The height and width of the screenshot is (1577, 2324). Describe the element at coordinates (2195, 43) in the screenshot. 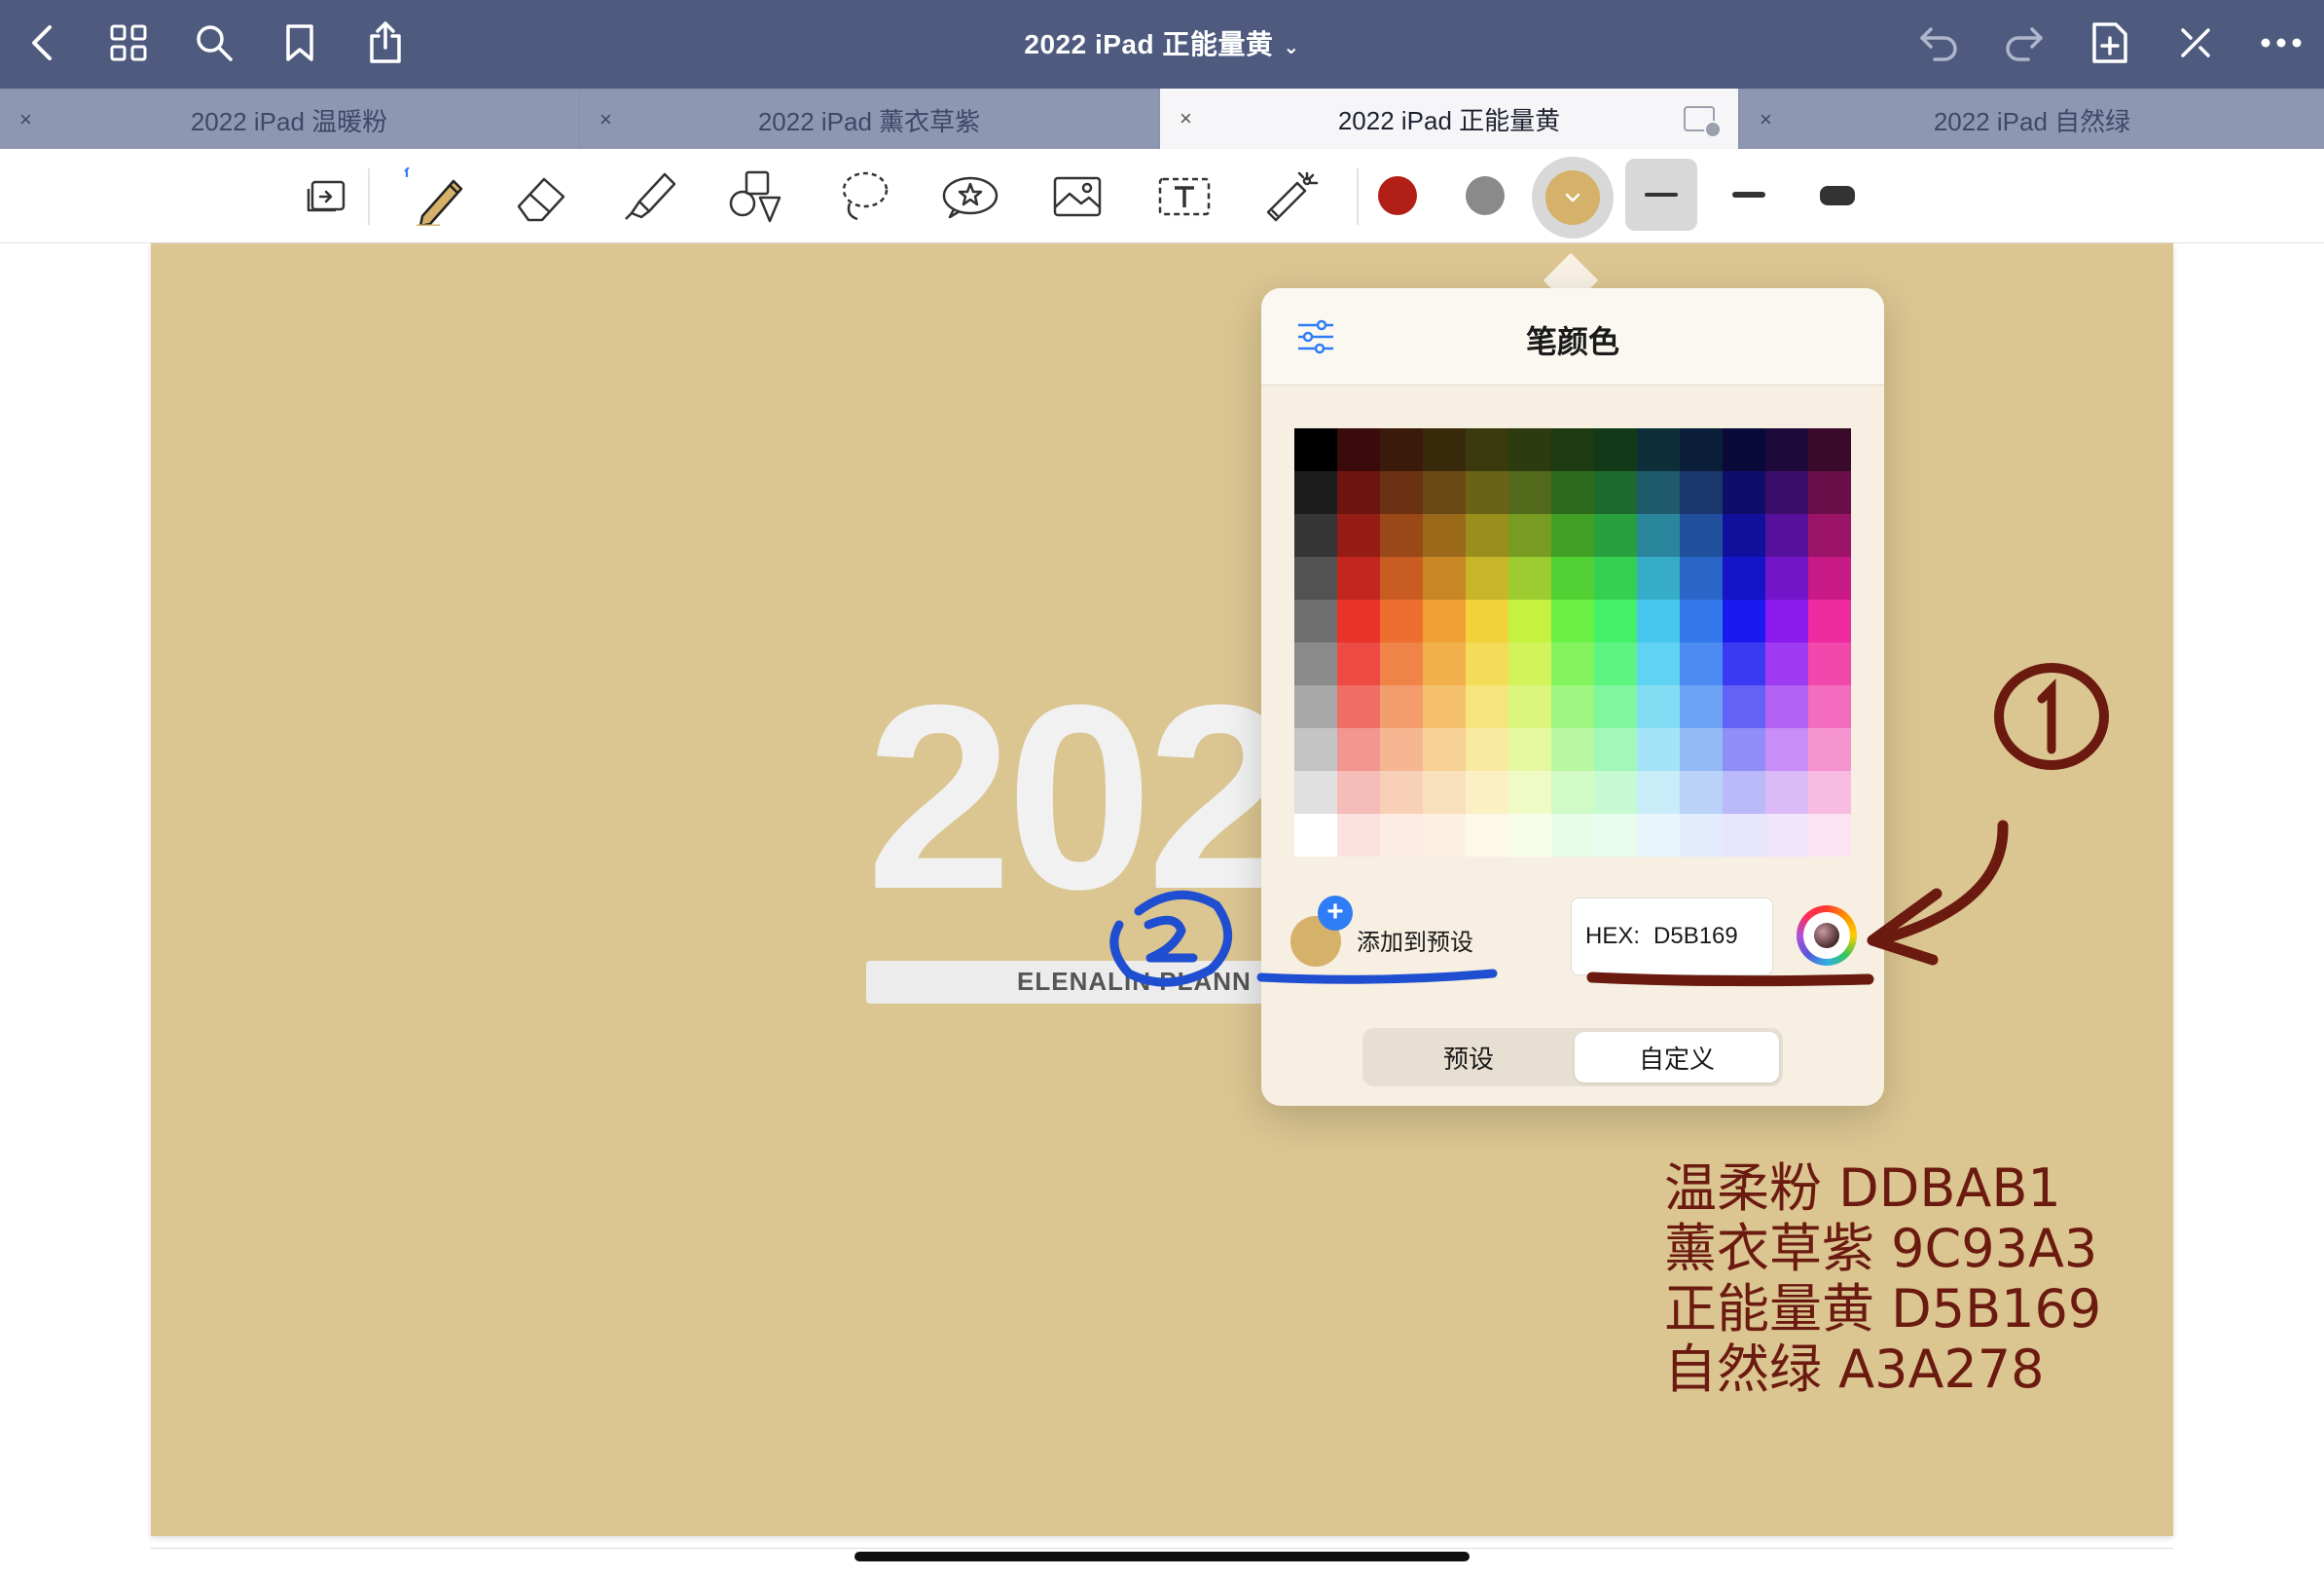

I see `edit-pen-icon` at that location.